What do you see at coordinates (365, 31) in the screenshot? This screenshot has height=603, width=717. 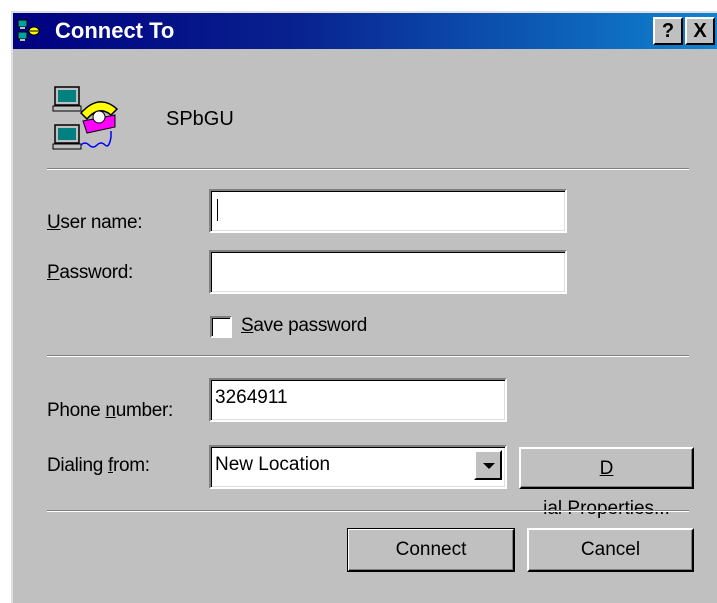 I see `title-bar: Connect To ? X` at bounding box center [365, 31].